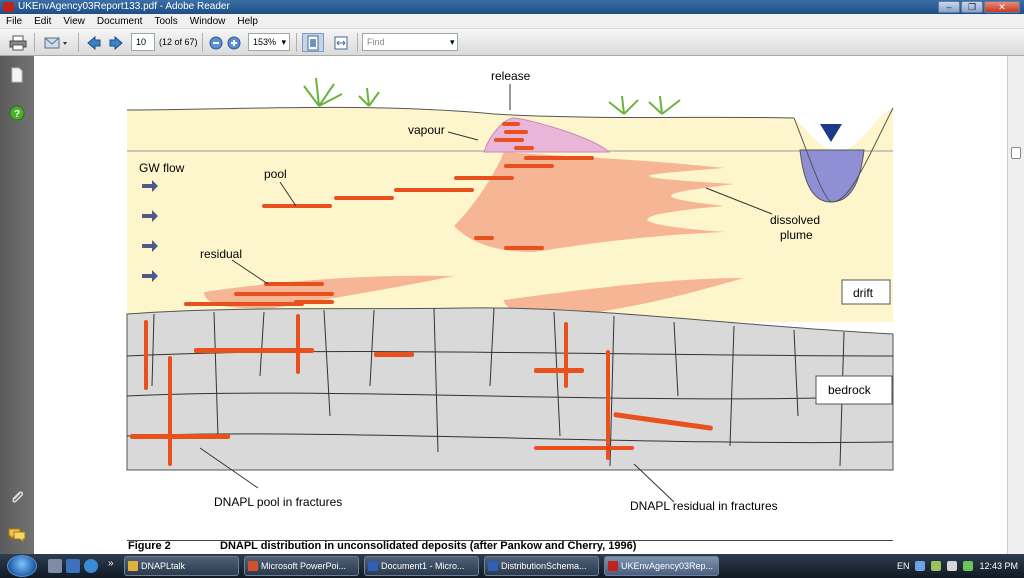 This screenshot has height=578, width=1024. What do you see at coordinates (952, 566) in the screenshot?
I see `volume-icon` at bounding box center [952, 566].